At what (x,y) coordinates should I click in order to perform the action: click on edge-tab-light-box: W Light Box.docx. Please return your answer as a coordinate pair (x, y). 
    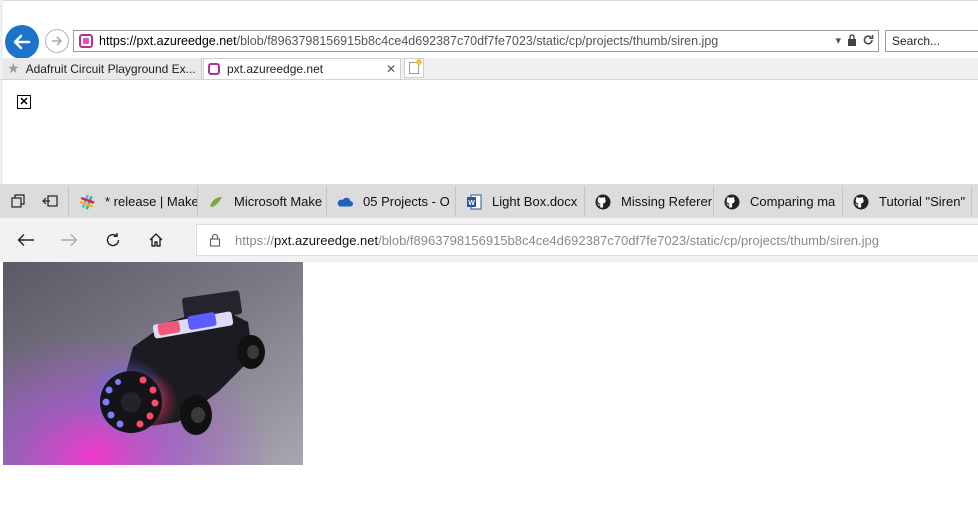
    Looking at the image, I should click on (519, 201).